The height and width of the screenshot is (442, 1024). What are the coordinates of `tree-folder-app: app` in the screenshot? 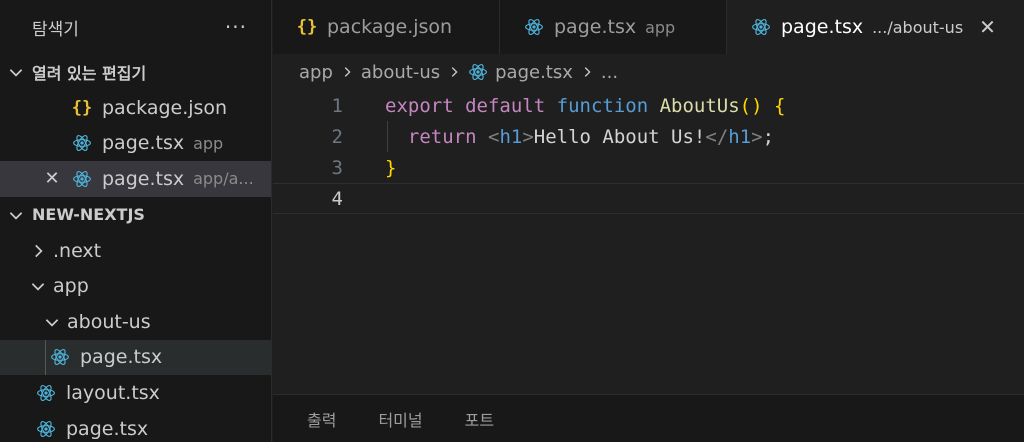 It's located at (135, 286).